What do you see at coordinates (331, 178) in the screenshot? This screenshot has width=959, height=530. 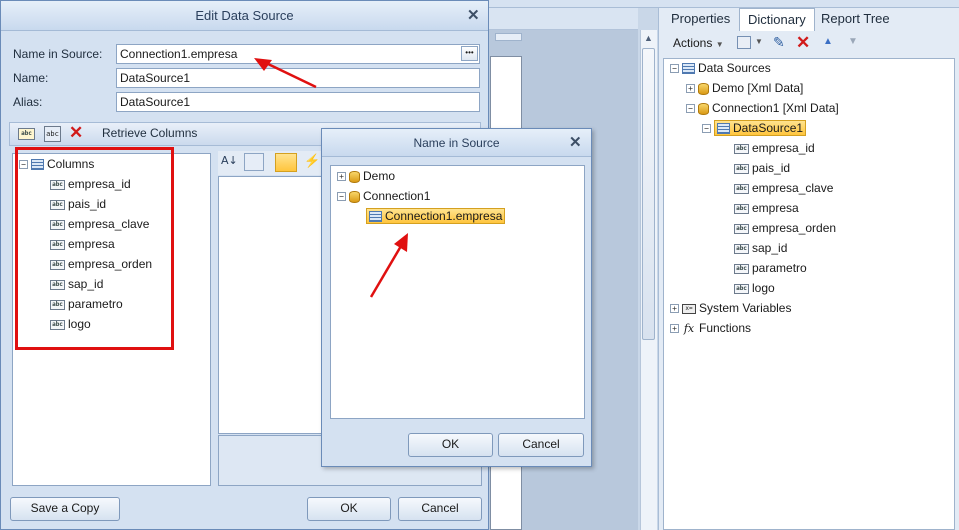 I see `annotation-arrows` at bounding box center [331, 178].